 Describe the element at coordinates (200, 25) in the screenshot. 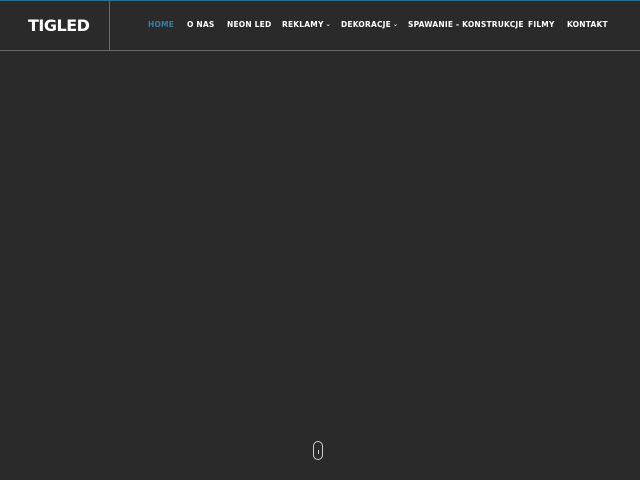

I see `nav-item-o-nas: O NAS` at that location.